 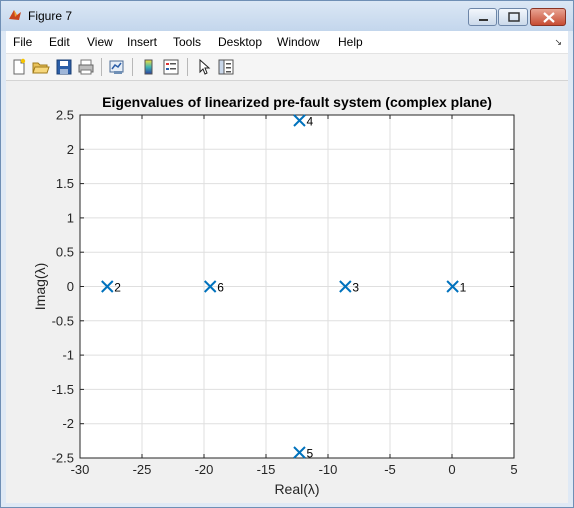 I want to click on menu-help: Help, so click(x=350, y=42).